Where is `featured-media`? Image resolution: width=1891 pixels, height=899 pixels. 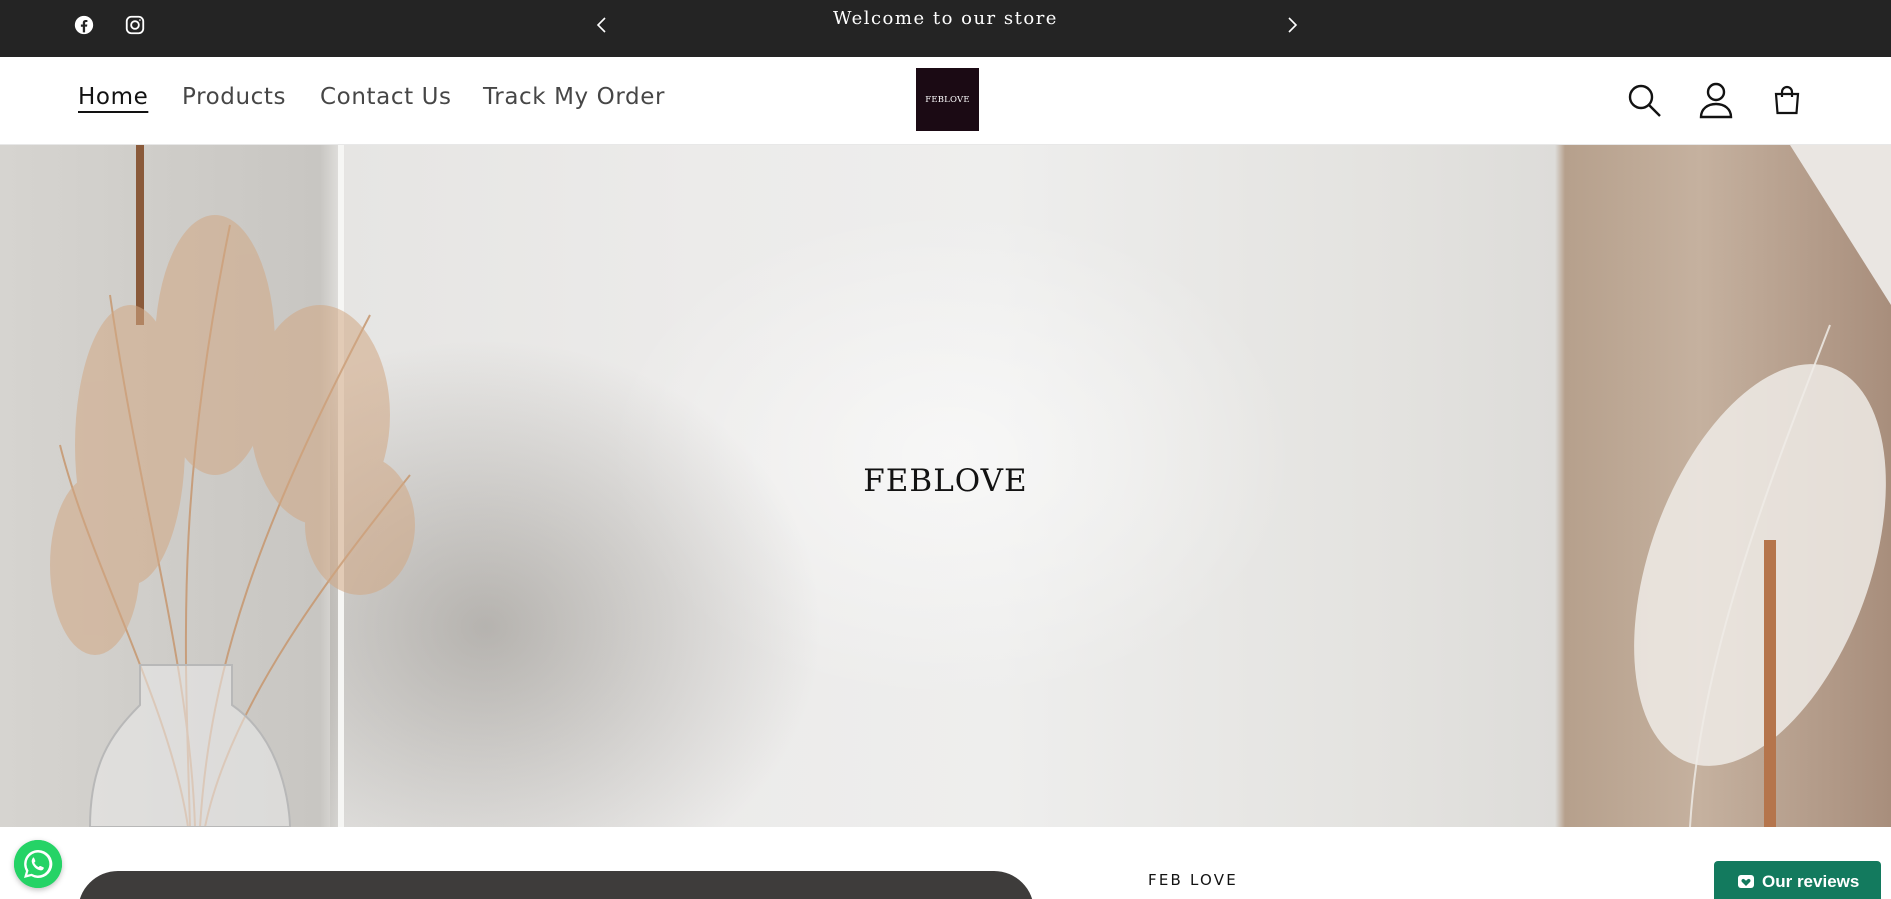
featured-media is located at coordinates (556, 885).